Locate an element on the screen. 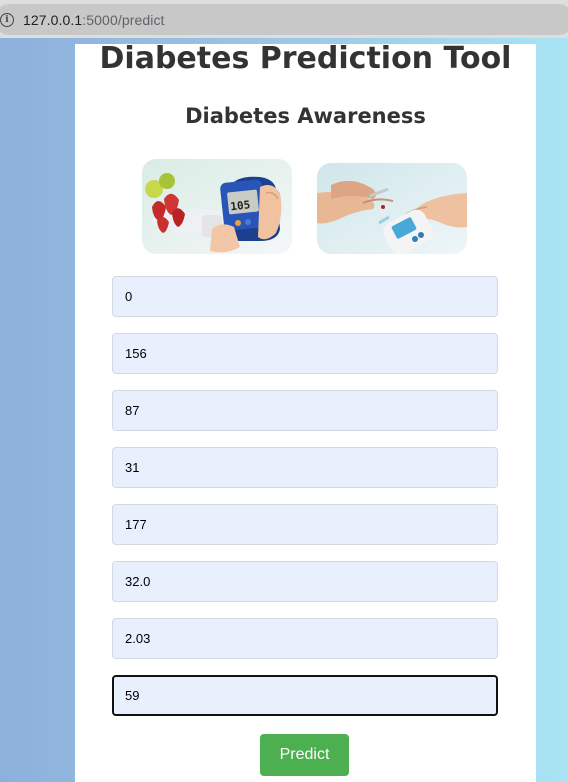 The image size is (568, 782). meter-reading: 105 is located at coordinates (240, 205).